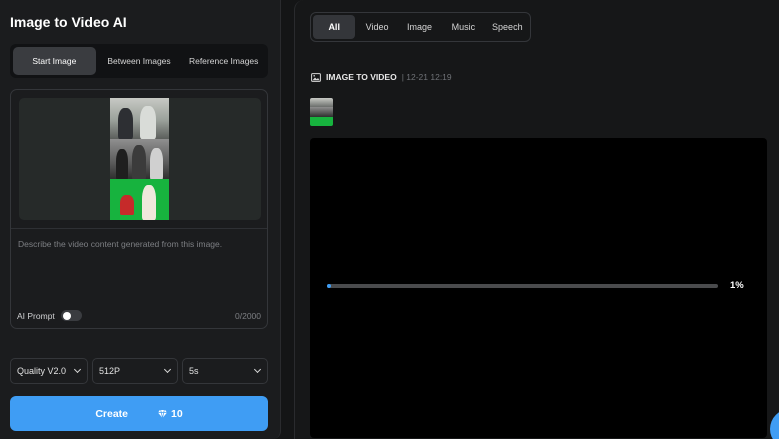 This screenshot has height=439, width=779. Describe the element at coordinates (42, 371) in the screenshot. I see `quality-value: Quality V2.0` at that location.